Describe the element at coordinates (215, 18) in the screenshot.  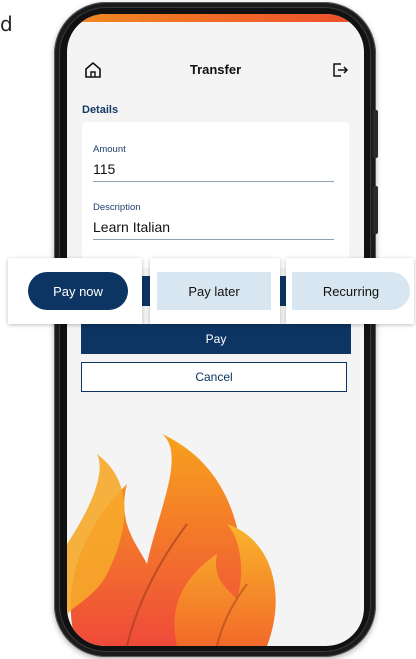
I see `top-accent-strip` at that location.